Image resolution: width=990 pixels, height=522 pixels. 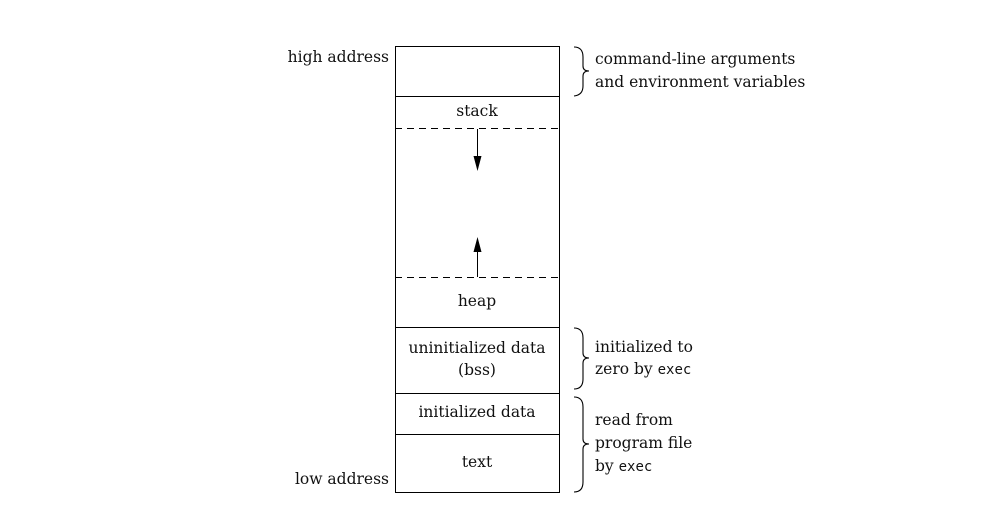 I want to click on args-annotation-line1: command-line arguments, so click(x=695, y=59).